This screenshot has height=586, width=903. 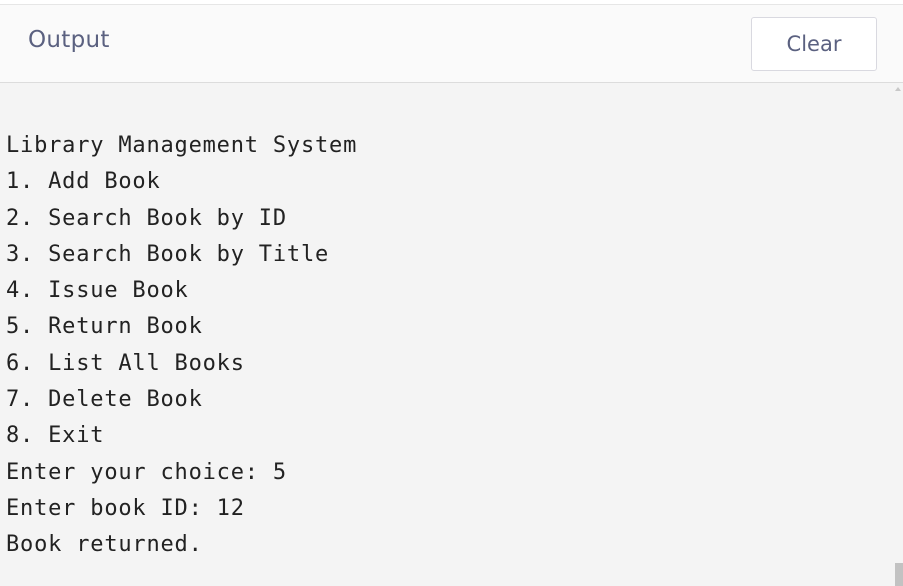 I want to click on output-title: Output, so click(x=69, y=40).